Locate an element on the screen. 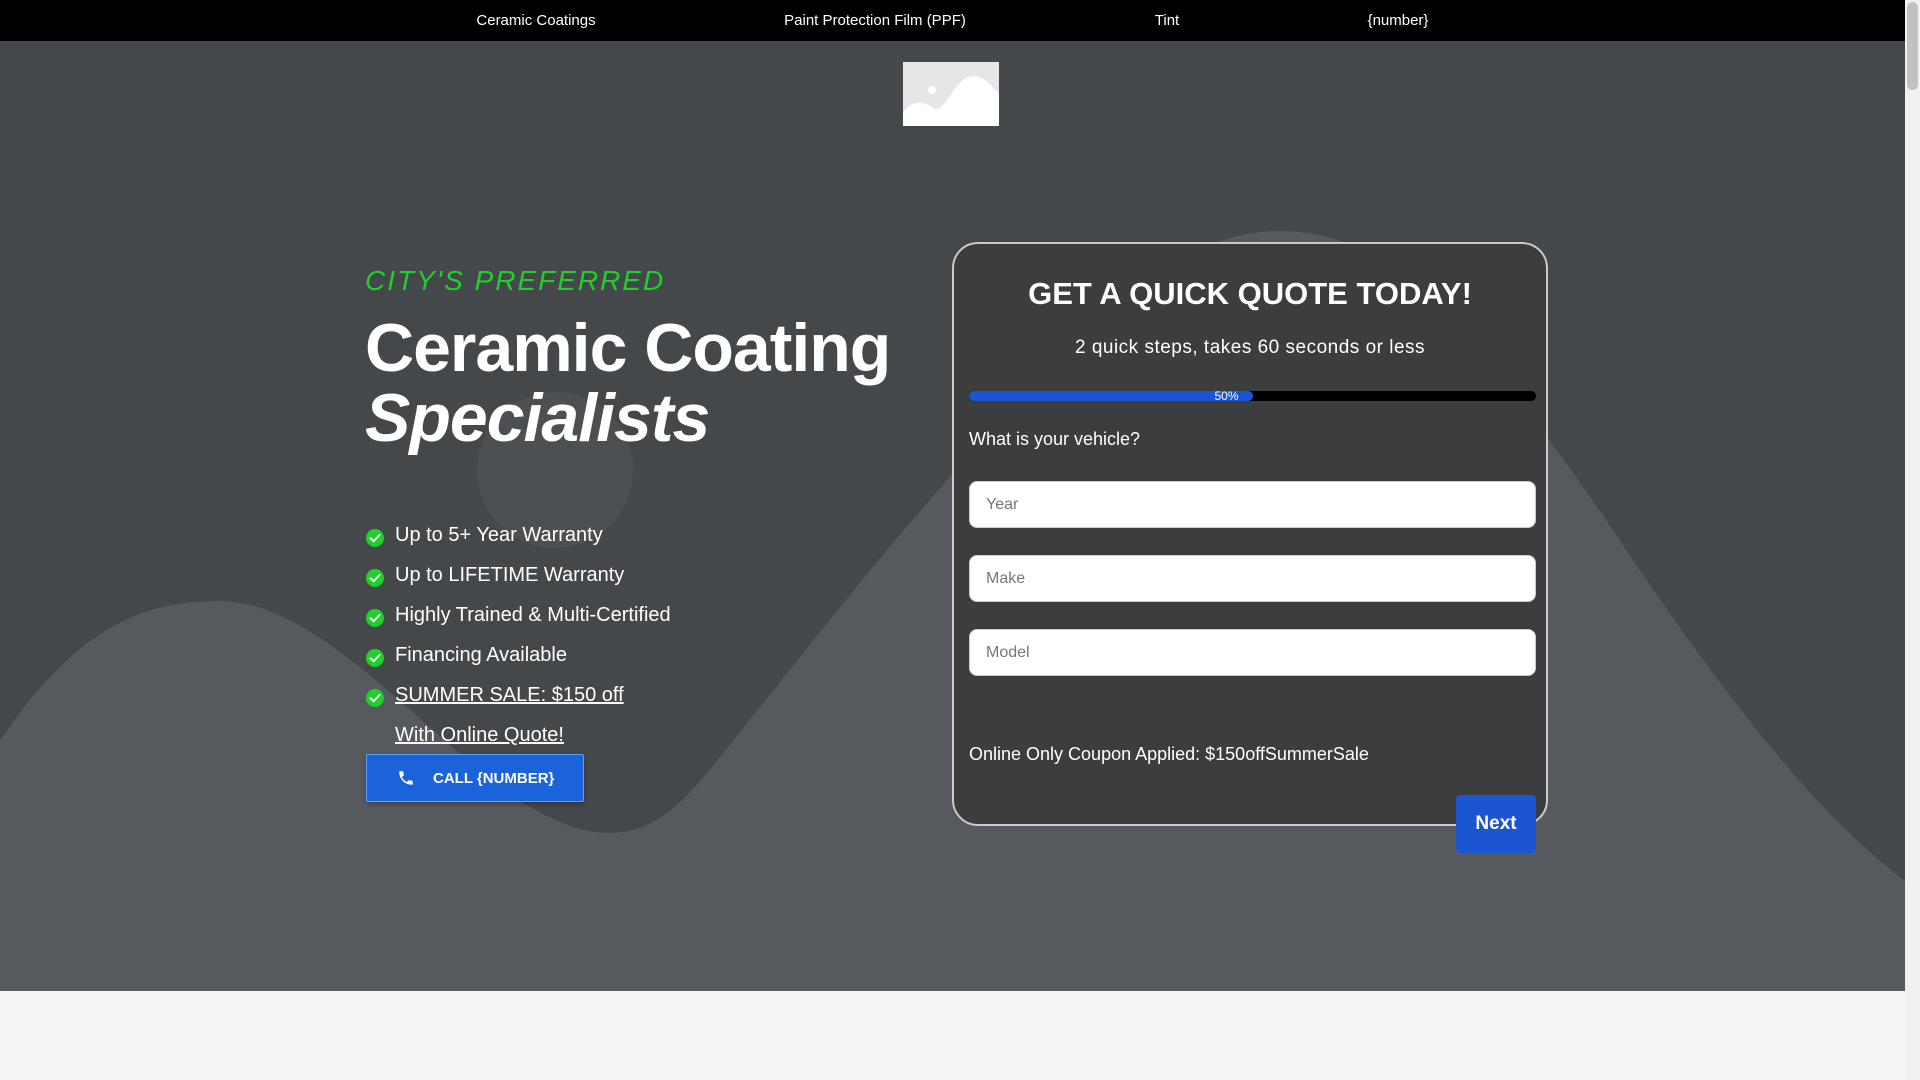 This screenshot has width=1920, height=1080. scrollbar-thumb is located at coordinates (1912, 46).